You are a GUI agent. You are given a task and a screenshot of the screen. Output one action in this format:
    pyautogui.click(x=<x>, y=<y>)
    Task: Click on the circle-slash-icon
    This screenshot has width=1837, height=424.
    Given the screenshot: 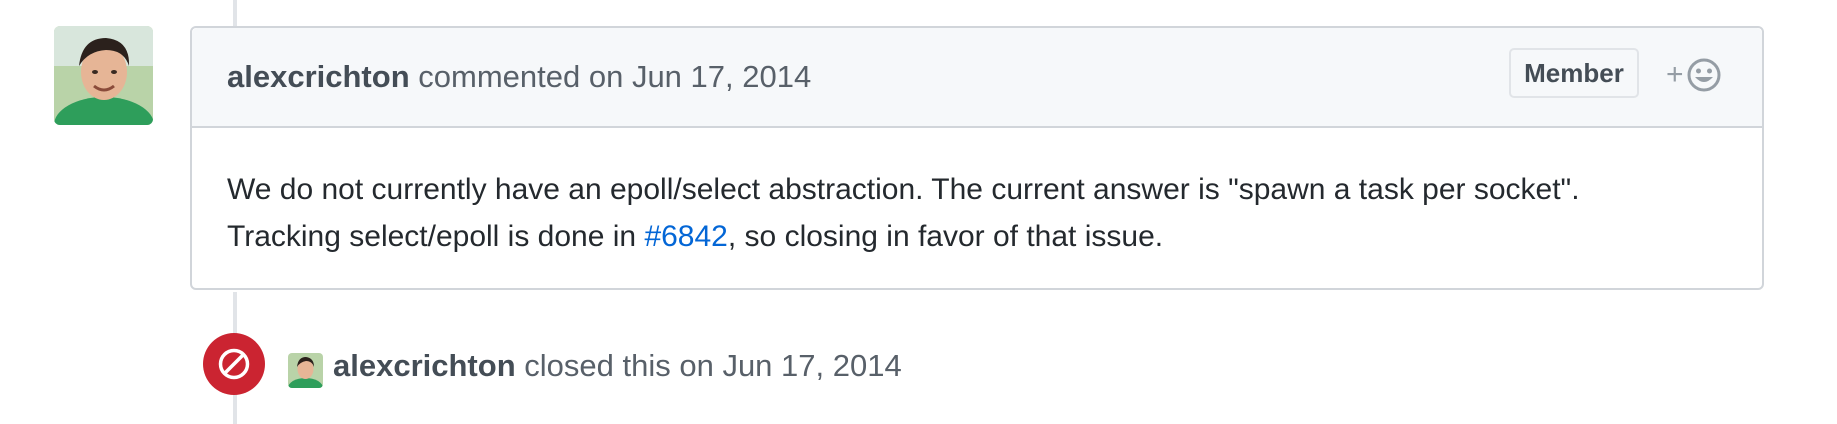 What is the action you would take?
    pyautogui.click(x=234, y=364)
    